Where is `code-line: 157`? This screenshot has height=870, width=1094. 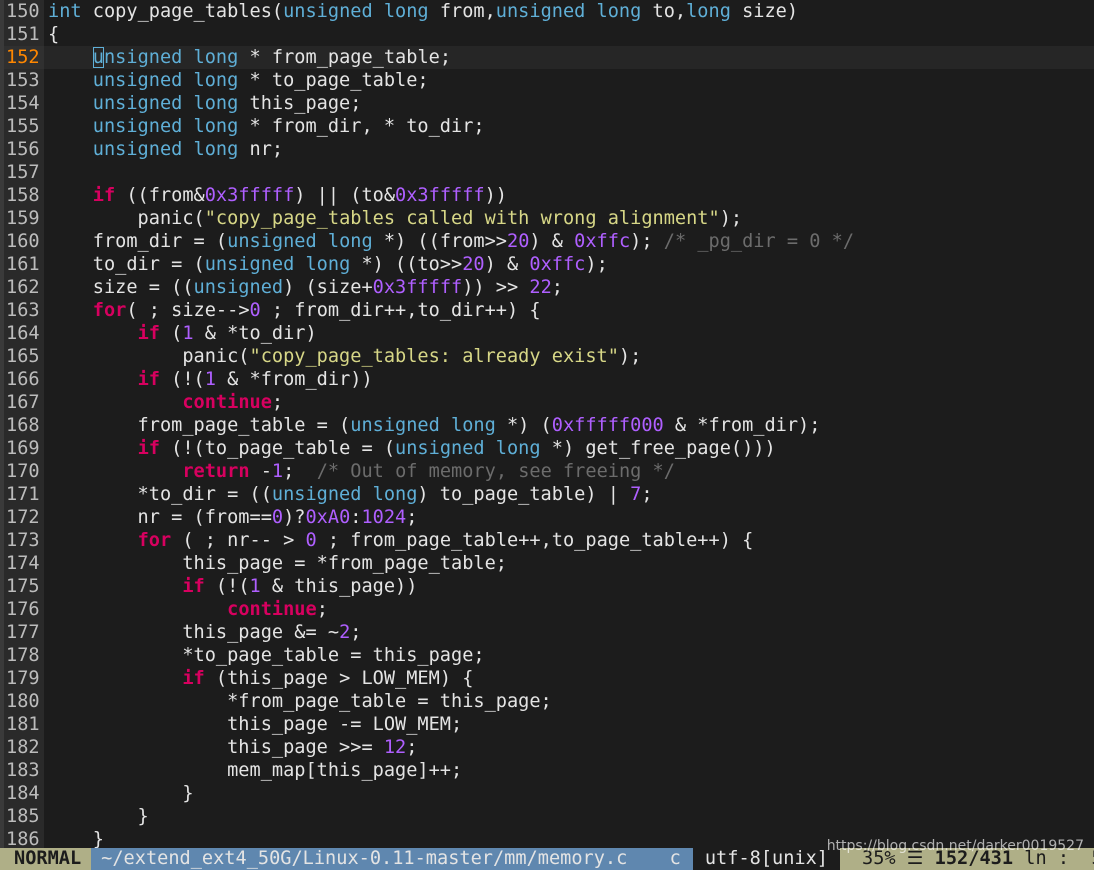
code-line: 157 is located at coordinates (549, 172).